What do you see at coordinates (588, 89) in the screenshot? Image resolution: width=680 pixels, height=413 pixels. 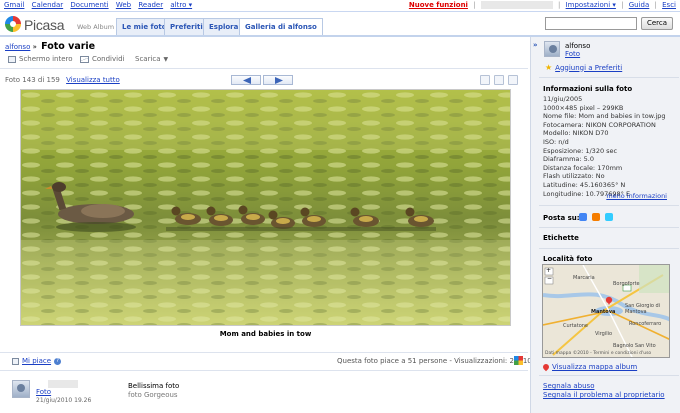 I see `photo-info-title: Informazioni sulla foto` at bounding box center [588, 89].